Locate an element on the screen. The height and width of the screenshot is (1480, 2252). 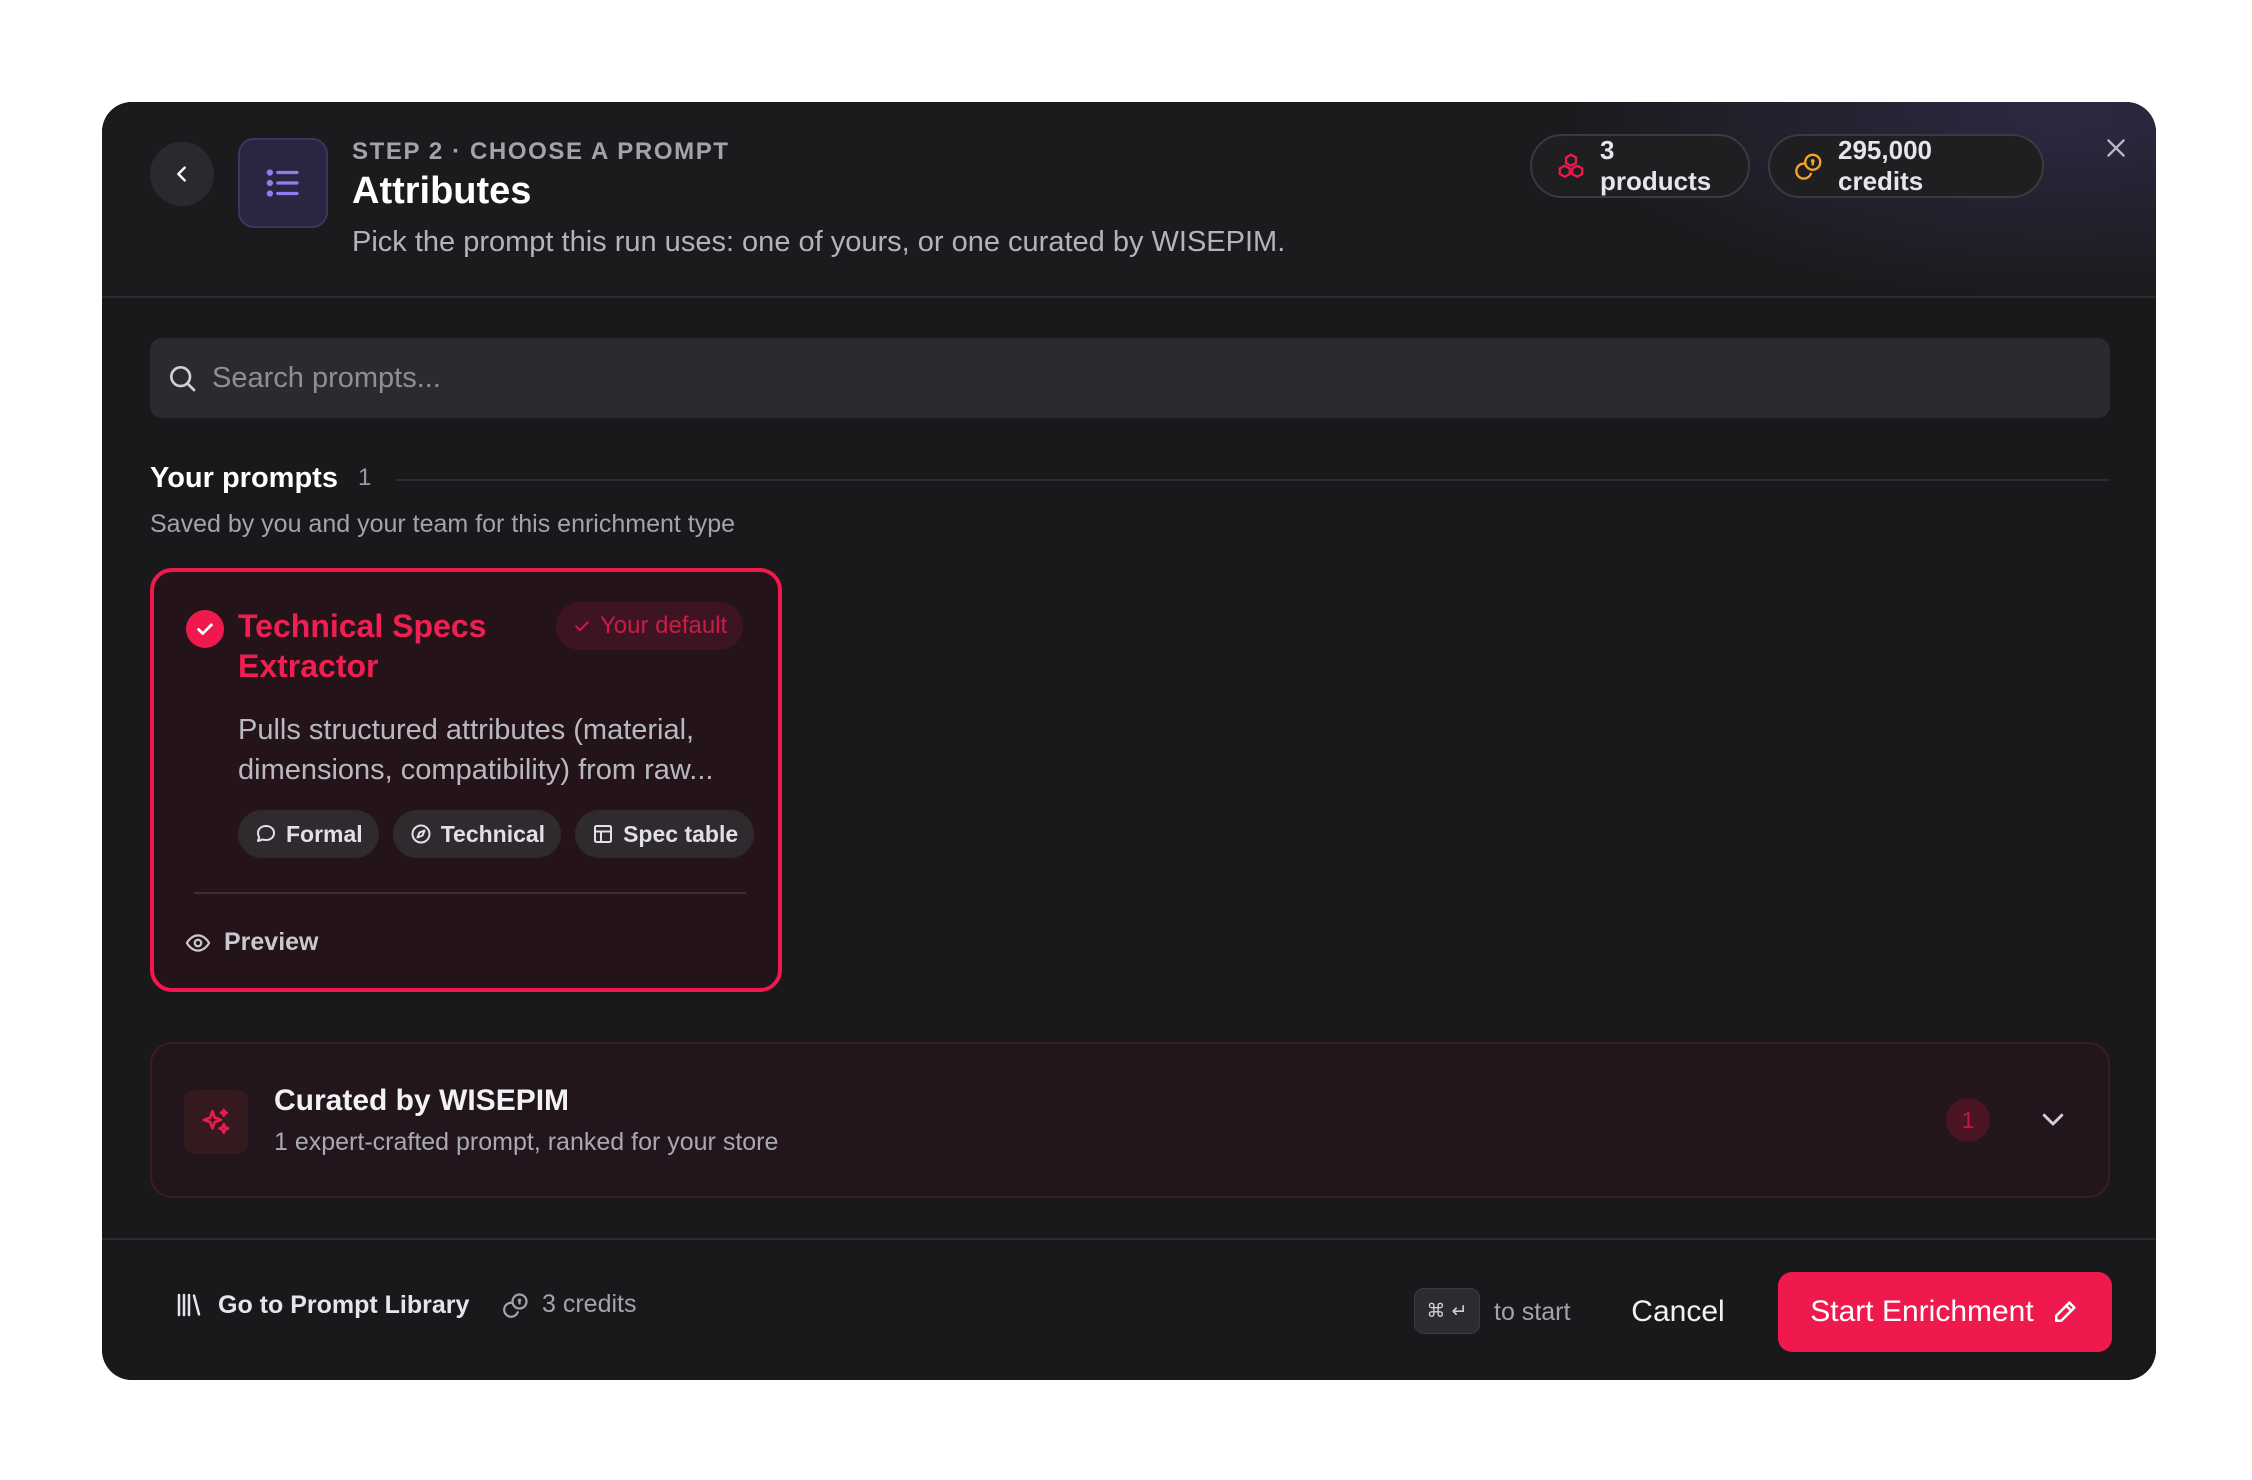
card-divider is located at coordinates (470, 893).